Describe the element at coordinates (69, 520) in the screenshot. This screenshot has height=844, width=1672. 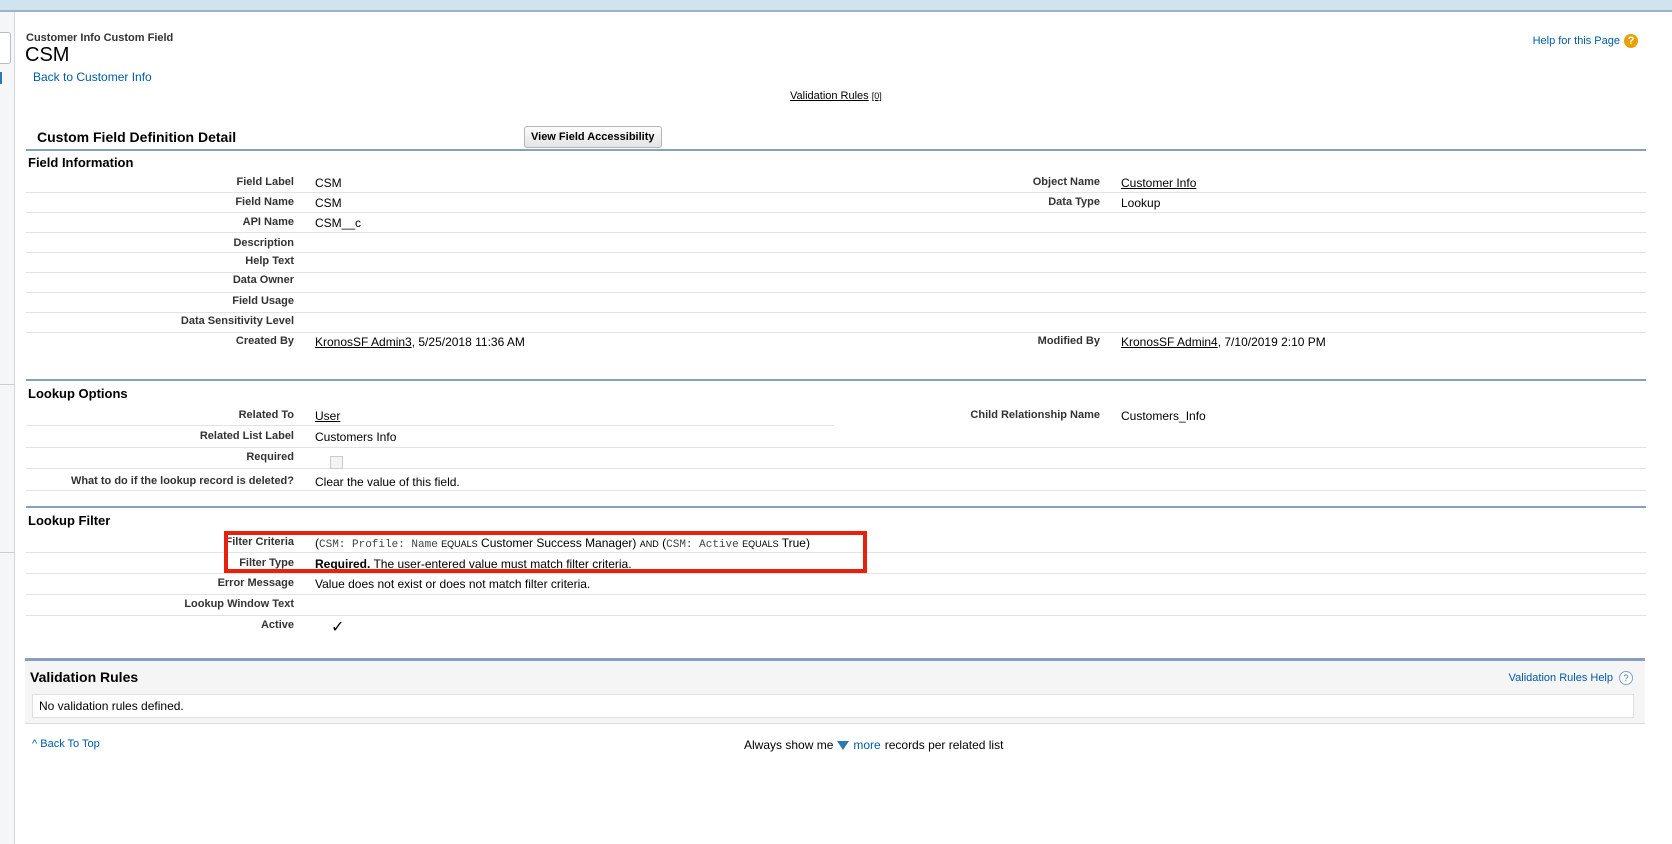
I see `lookup-filter-heading: Lookup Filter` at that location.